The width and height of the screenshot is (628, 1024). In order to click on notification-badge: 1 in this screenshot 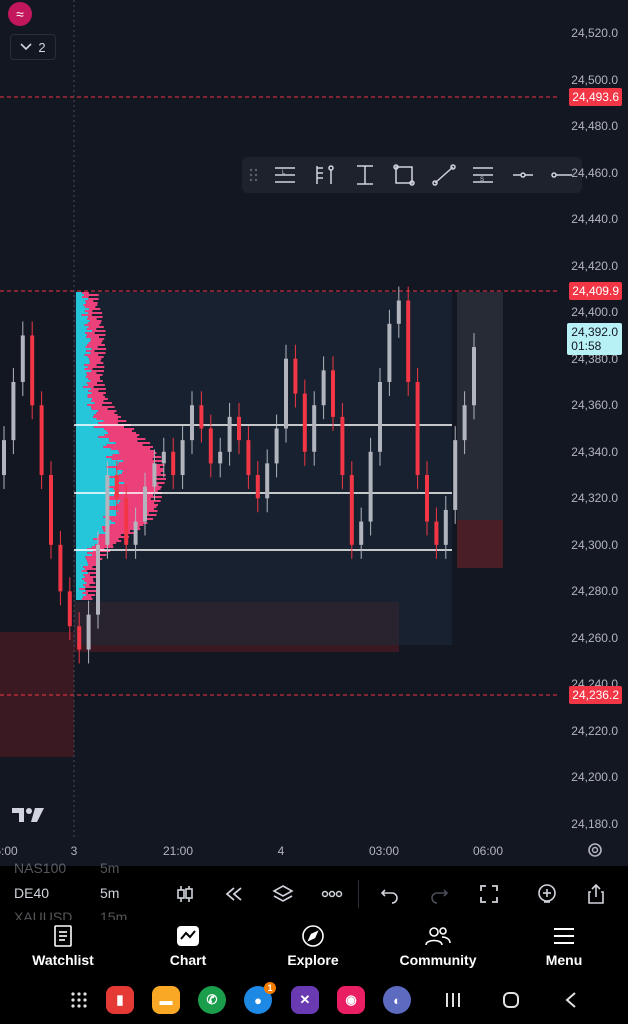, I will do `click(270, 988)`.